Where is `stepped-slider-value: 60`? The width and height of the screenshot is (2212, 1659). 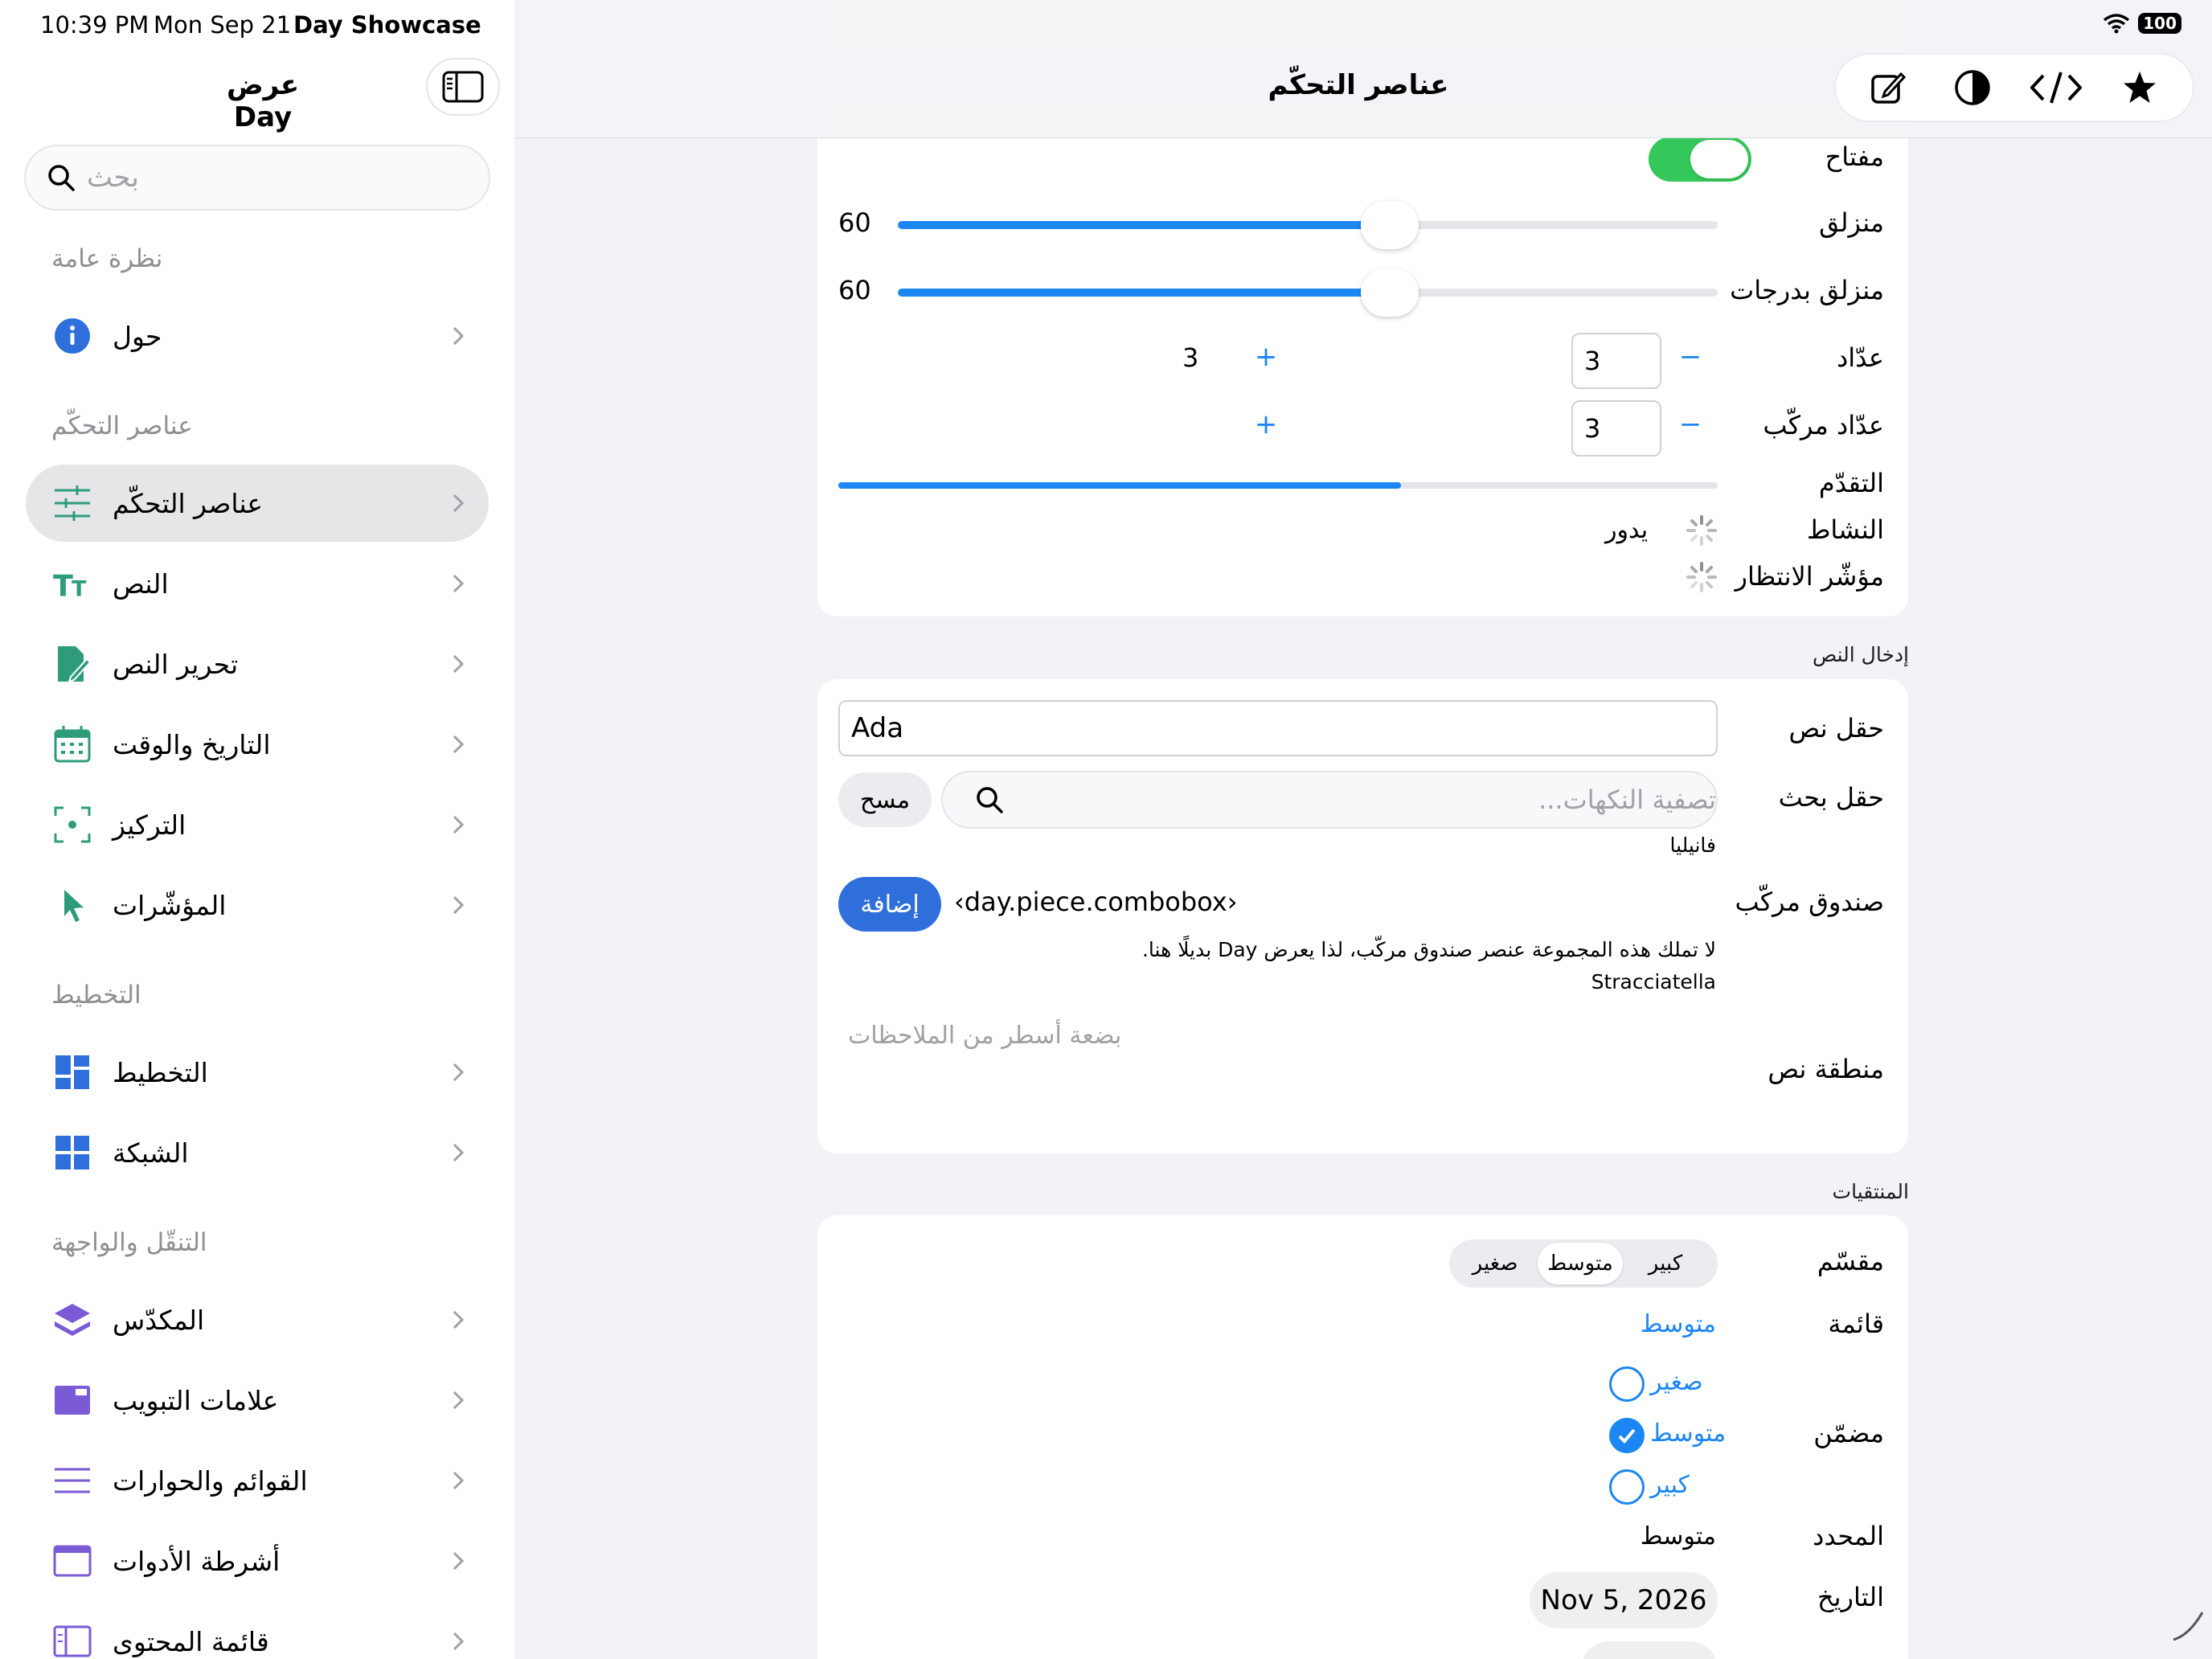
stepped-slider-value: 60 is located at coordinates (854, 290).